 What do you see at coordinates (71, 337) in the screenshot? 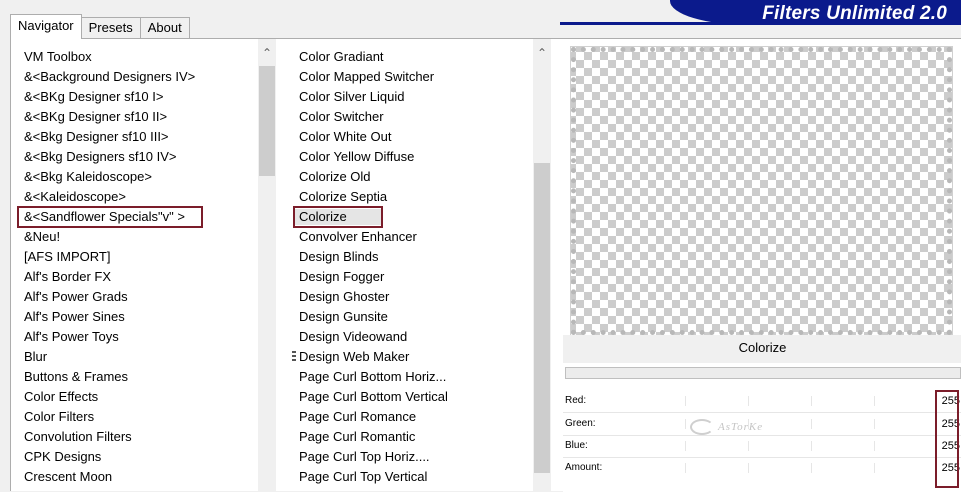
I see `list-item: Alf's Power Toys` at bounding box center [71, 337].